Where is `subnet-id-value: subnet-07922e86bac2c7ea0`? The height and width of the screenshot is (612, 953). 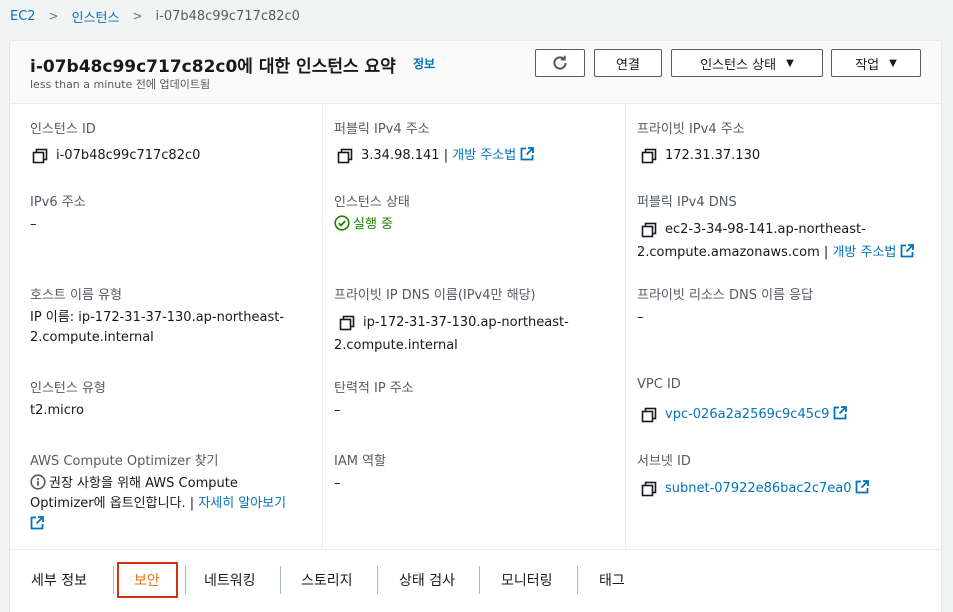 subnet-id-value: subnet-07922e86bac2c7ea0 is located at coordinates (755, 488).